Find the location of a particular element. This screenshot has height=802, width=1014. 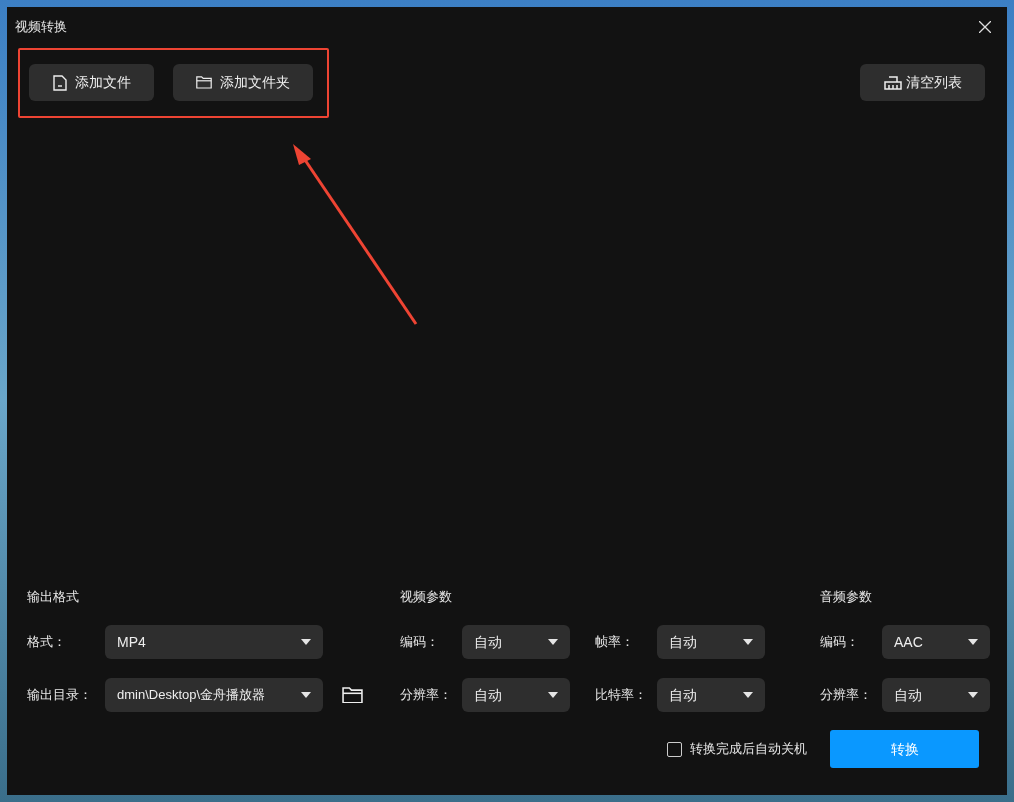

auto-shutdown-checkbox is located at coordinates (674, 749).